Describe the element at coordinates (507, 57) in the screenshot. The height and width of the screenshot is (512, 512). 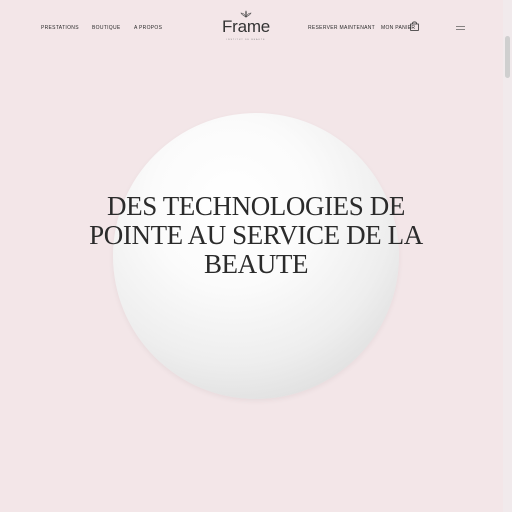
I see `scrollbar-thumb` at that location.